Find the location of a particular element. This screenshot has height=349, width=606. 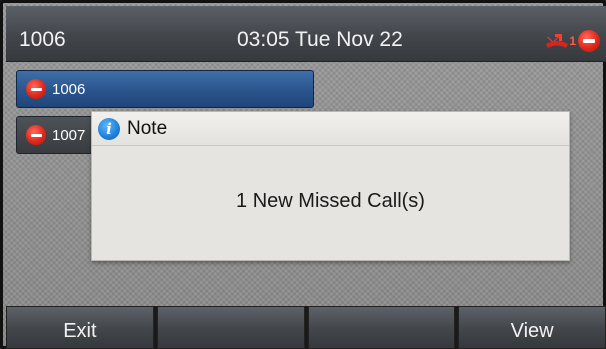

line-key-1006: 1006 is located at coordinates (165, 89).